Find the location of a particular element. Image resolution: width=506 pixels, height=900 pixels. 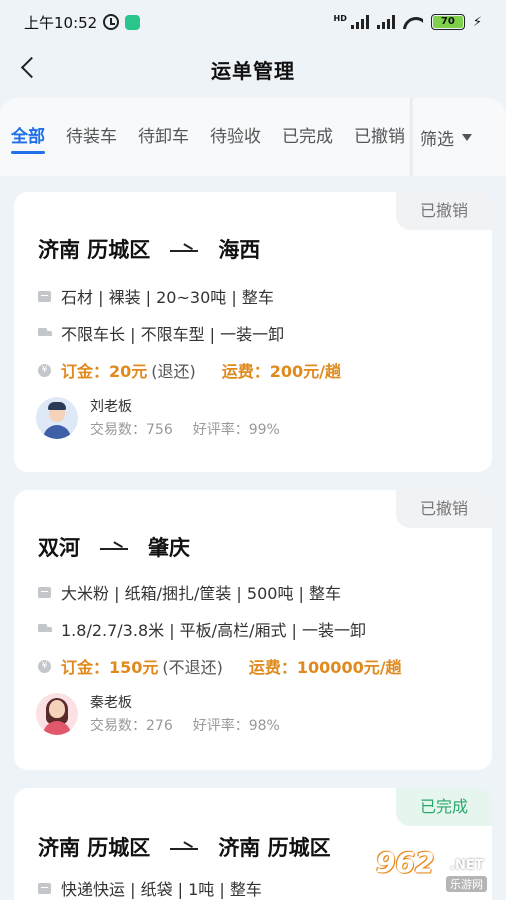

route: 济南 历城区 海西 is located at coordinates (149, 249).